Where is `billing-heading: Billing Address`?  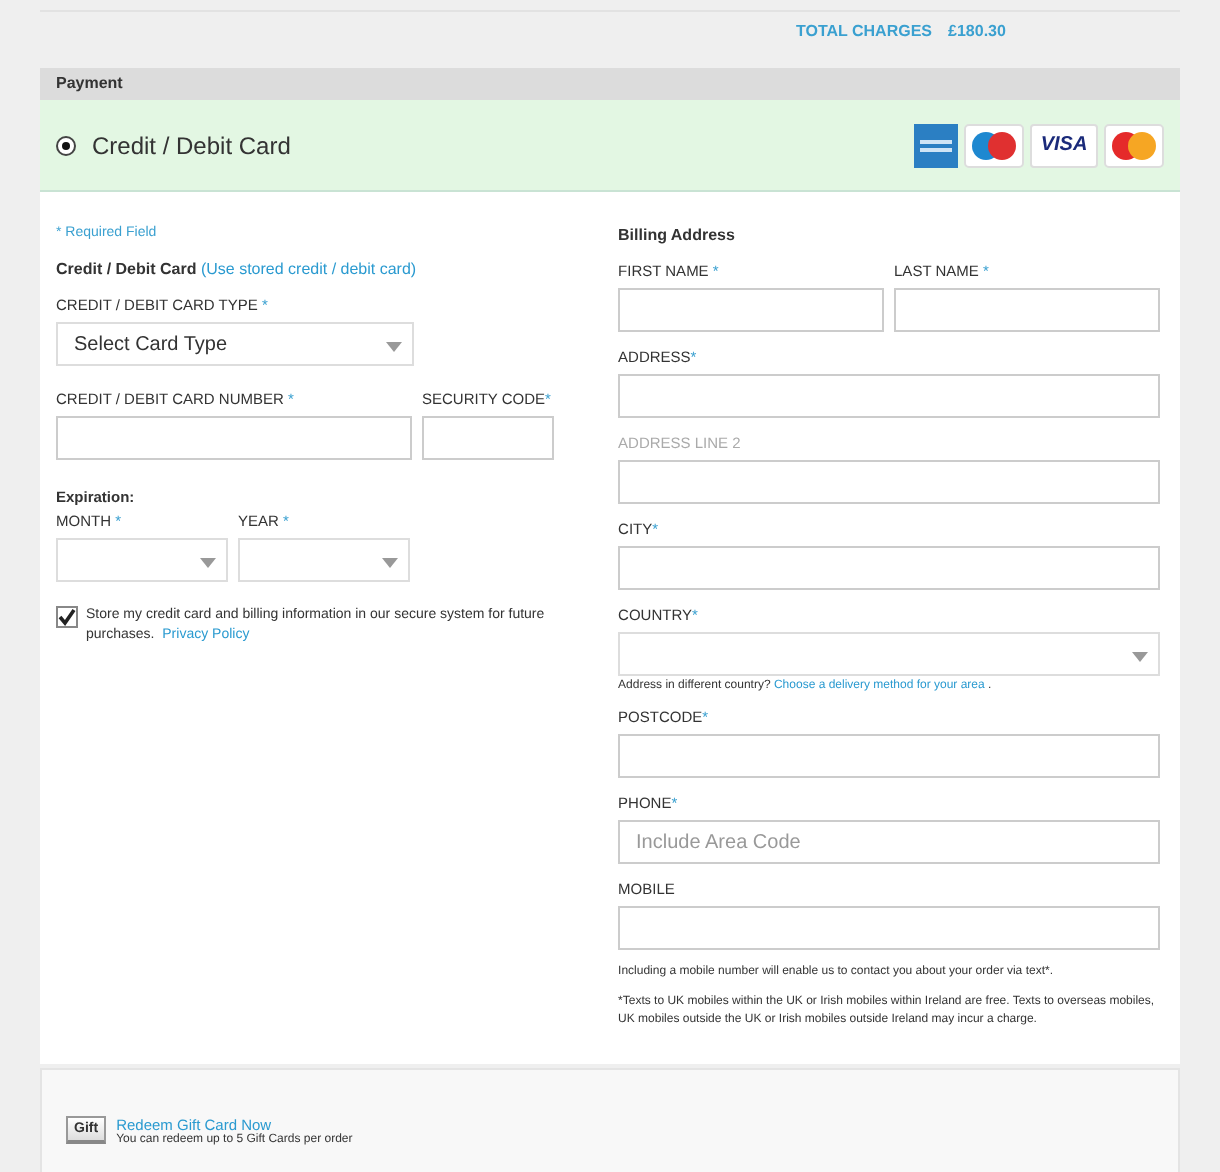 billing-heading: Billing Address is located at coordinates (677, 237).